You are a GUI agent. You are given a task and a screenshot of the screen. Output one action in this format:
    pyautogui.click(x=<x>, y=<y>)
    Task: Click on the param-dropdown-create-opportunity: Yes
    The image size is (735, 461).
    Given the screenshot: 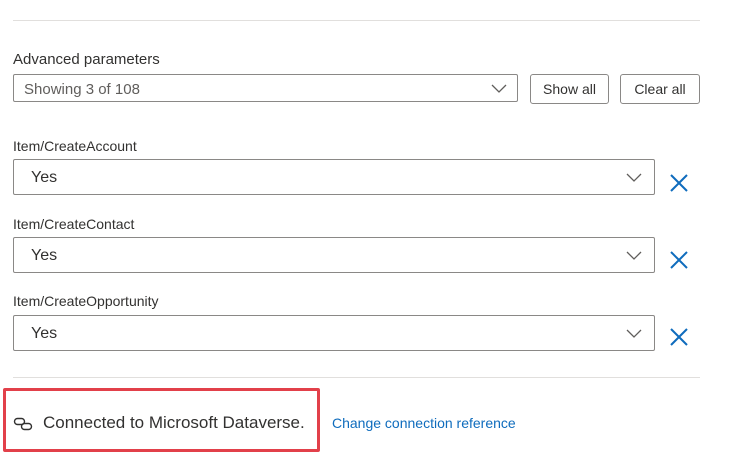 What is the action you would take?
    pyautogui.click(x=334, y=333)
    